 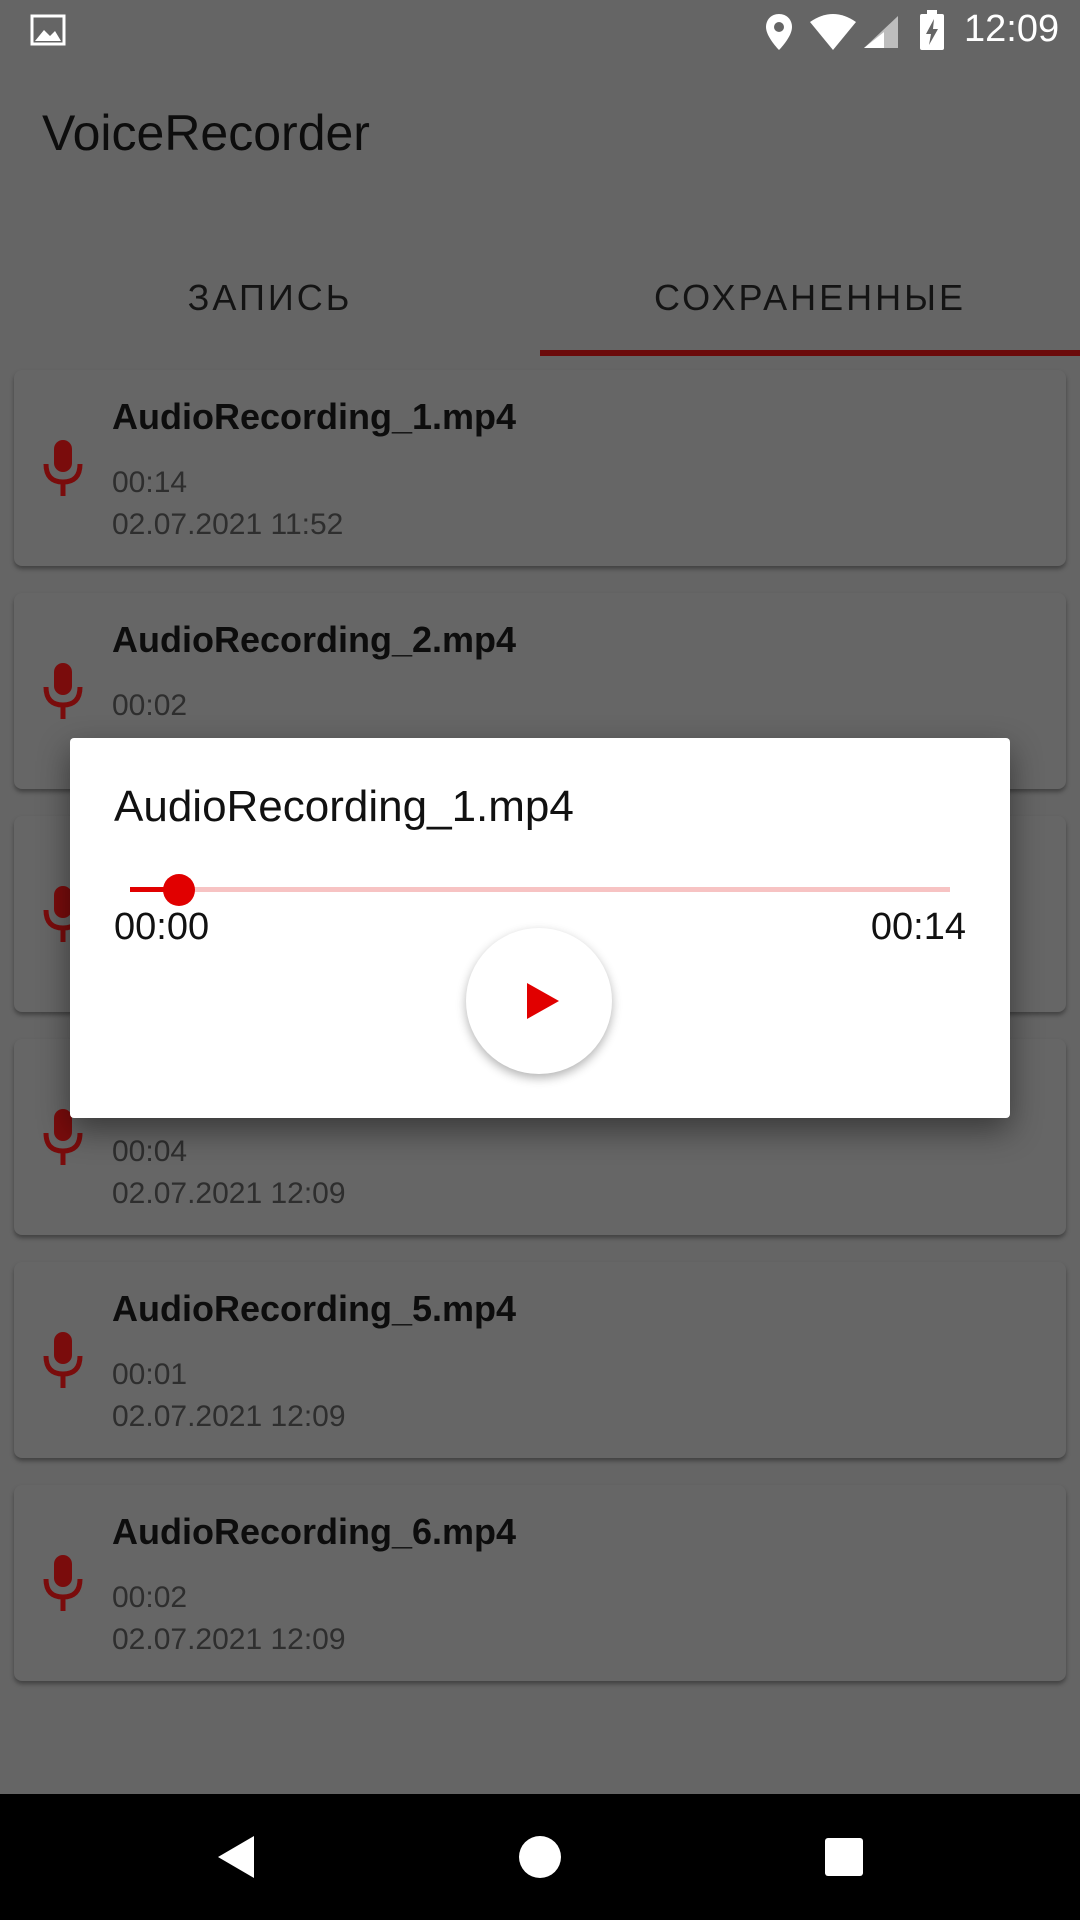 I want to click on play-icon, so click(x=543, y=1001).